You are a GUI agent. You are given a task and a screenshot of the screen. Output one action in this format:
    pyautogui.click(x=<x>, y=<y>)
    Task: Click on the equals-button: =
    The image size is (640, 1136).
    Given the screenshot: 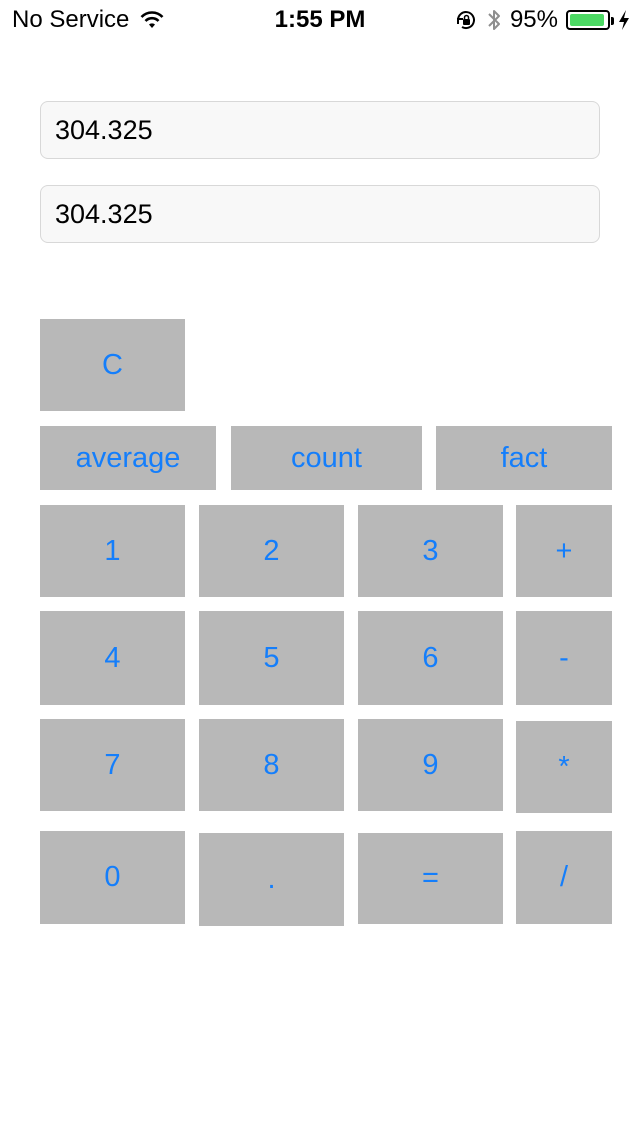 What is the action you would take?
    pyautogui.click(x=430, y=878)
    